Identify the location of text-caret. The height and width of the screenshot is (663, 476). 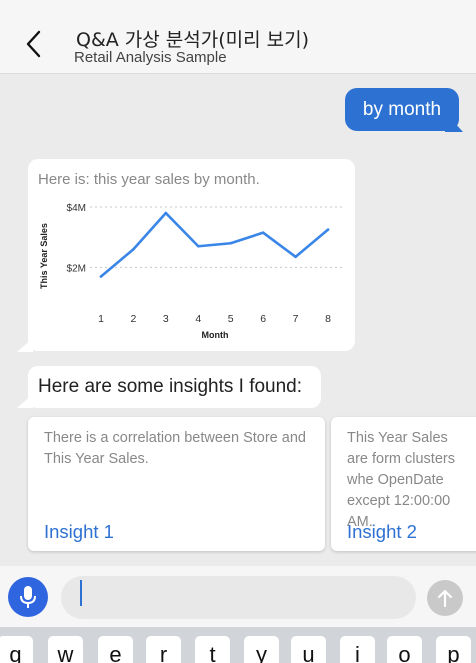
(81, 593).